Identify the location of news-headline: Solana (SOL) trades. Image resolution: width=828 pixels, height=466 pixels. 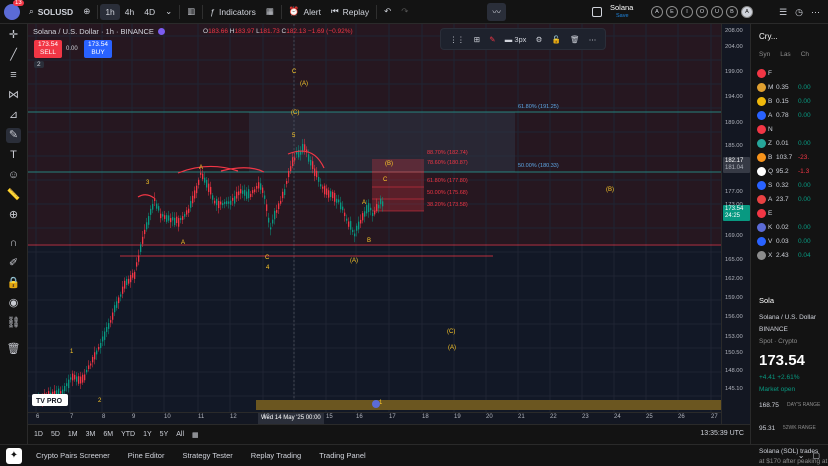
(788, 451).